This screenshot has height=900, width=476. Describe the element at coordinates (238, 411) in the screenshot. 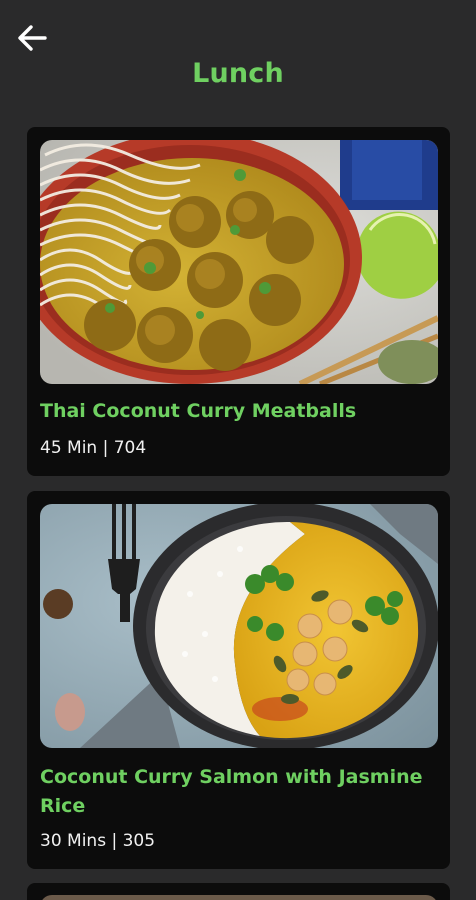

I see `recipe-title: Thai Coconut Curry Meatballs` at that location.